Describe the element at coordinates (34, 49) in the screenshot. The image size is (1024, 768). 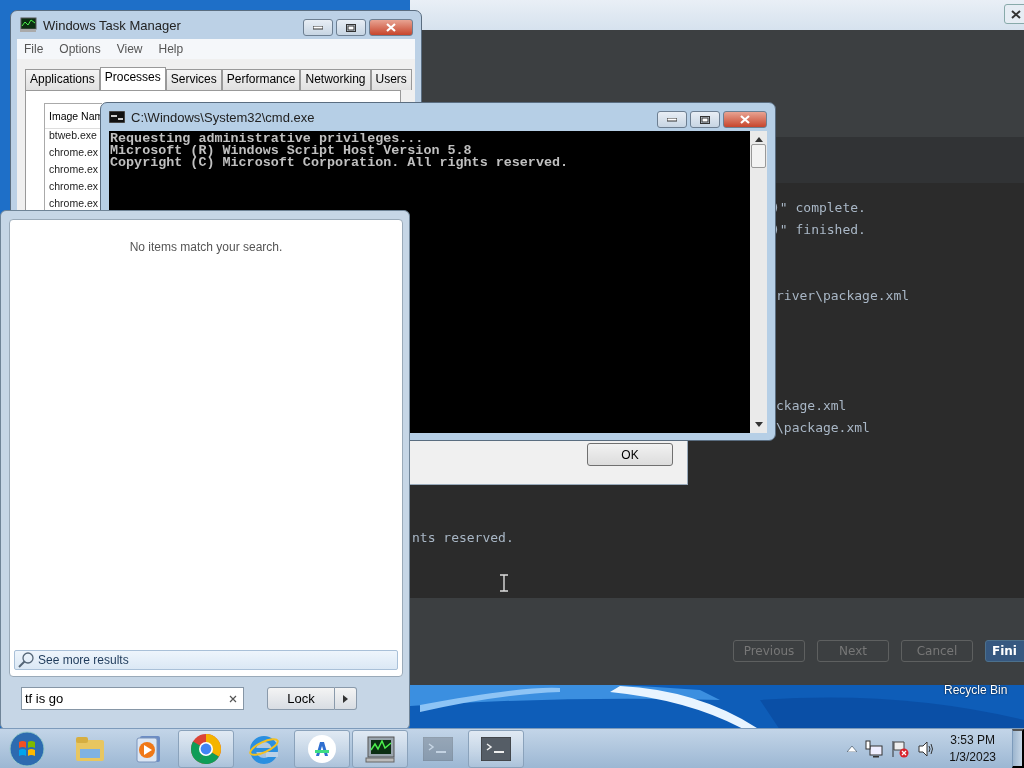
I see `menu-item: File` at that location.